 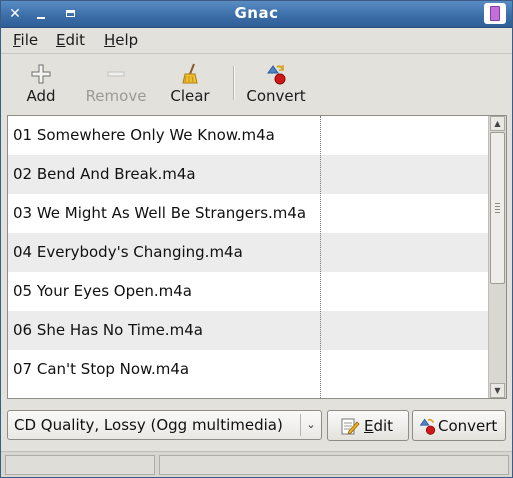 I want to click on title-bar: ✕ Gnac, so click(x=256, y=14).